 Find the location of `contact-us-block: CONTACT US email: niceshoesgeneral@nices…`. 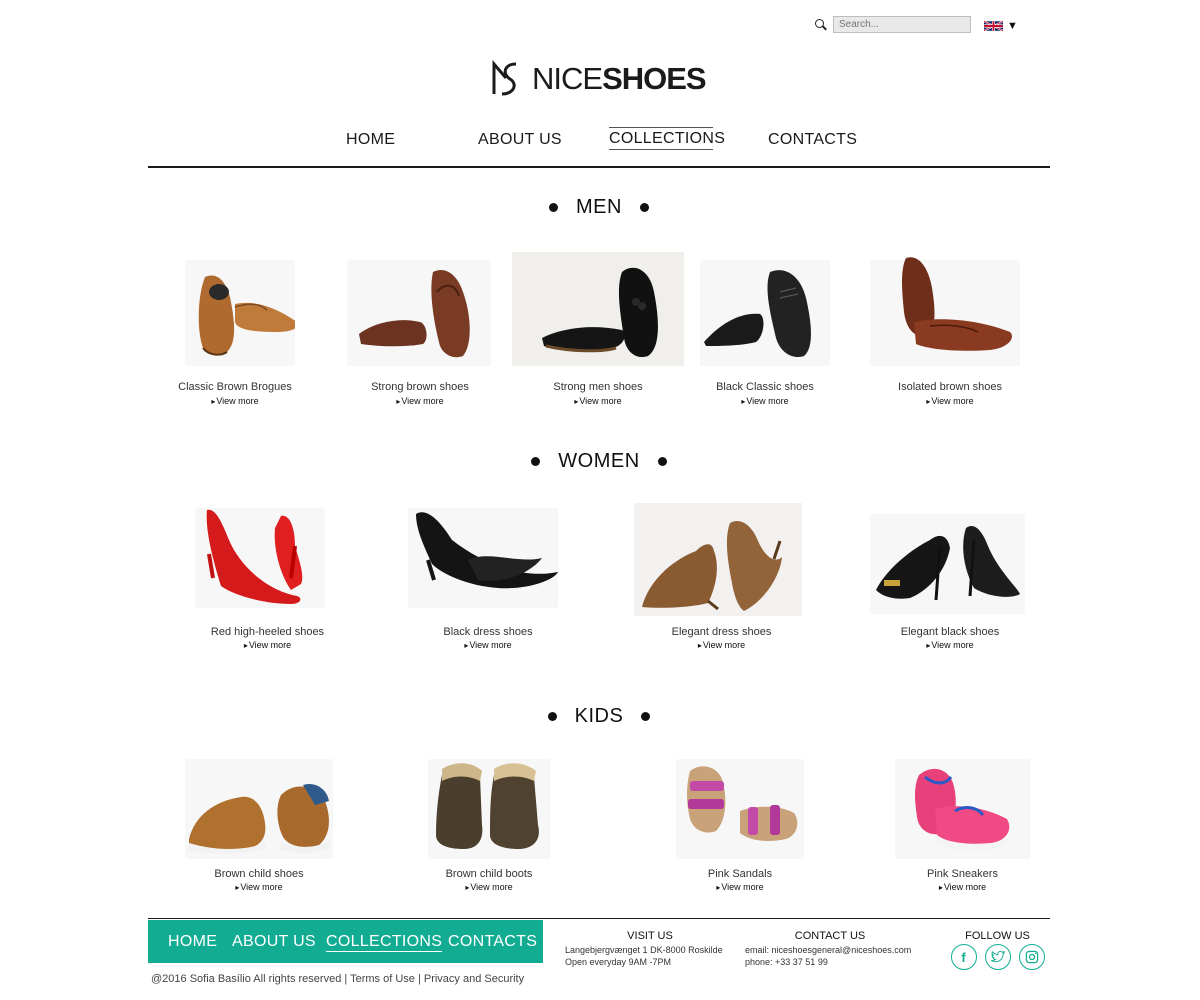

contact-us-block: CONTACT US email: niceshoesgeneral@nices… is located at coordinates (830, 949).